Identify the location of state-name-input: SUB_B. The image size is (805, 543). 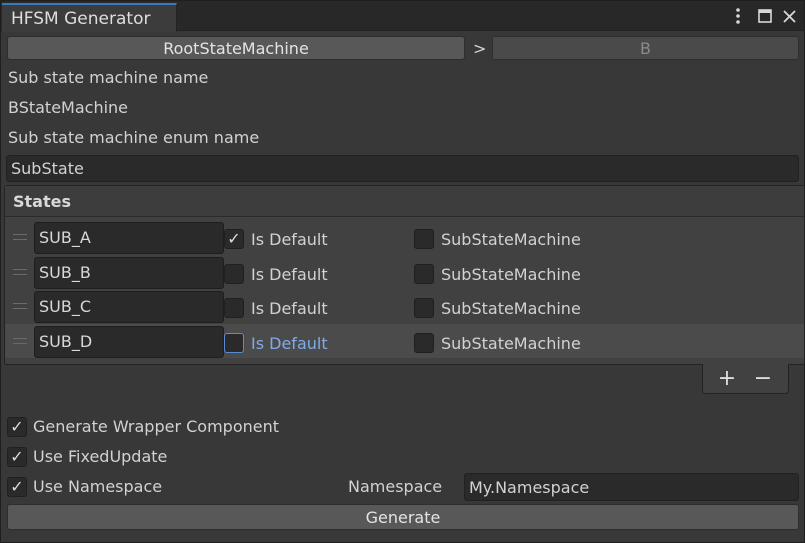
(129, 273).